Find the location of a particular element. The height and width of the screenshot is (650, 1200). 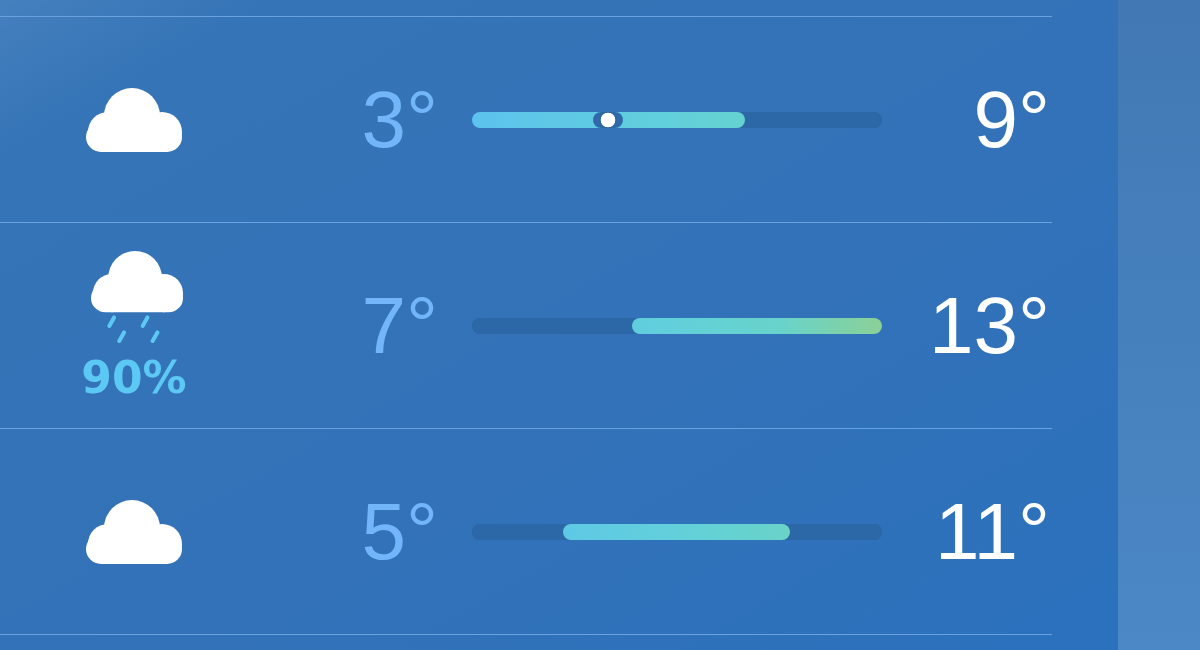

low-temperature: 3° is located at coordinates (399, 119).